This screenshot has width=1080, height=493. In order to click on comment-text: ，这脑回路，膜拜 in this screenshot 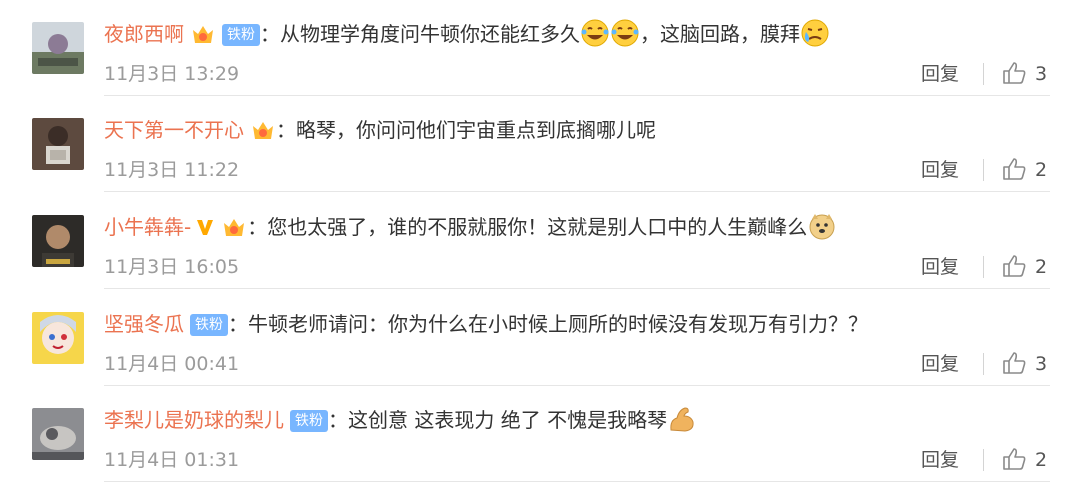, I will do `click(720, 34)`.